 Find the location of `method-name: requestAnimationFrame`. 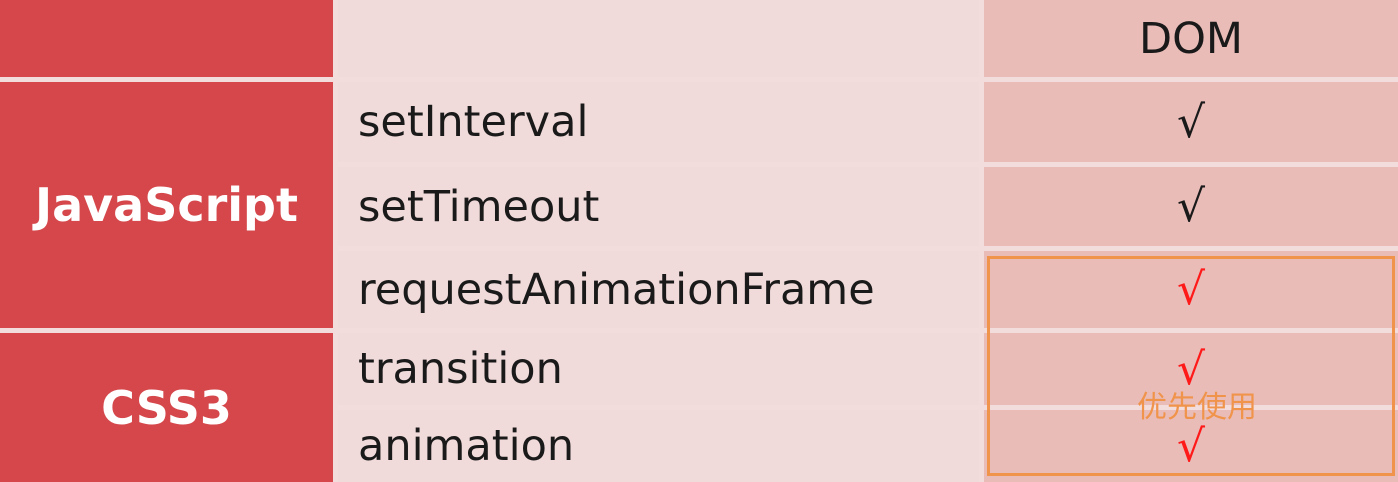

method-name: requestAnimationFrame is located at coordinates (616, 289).